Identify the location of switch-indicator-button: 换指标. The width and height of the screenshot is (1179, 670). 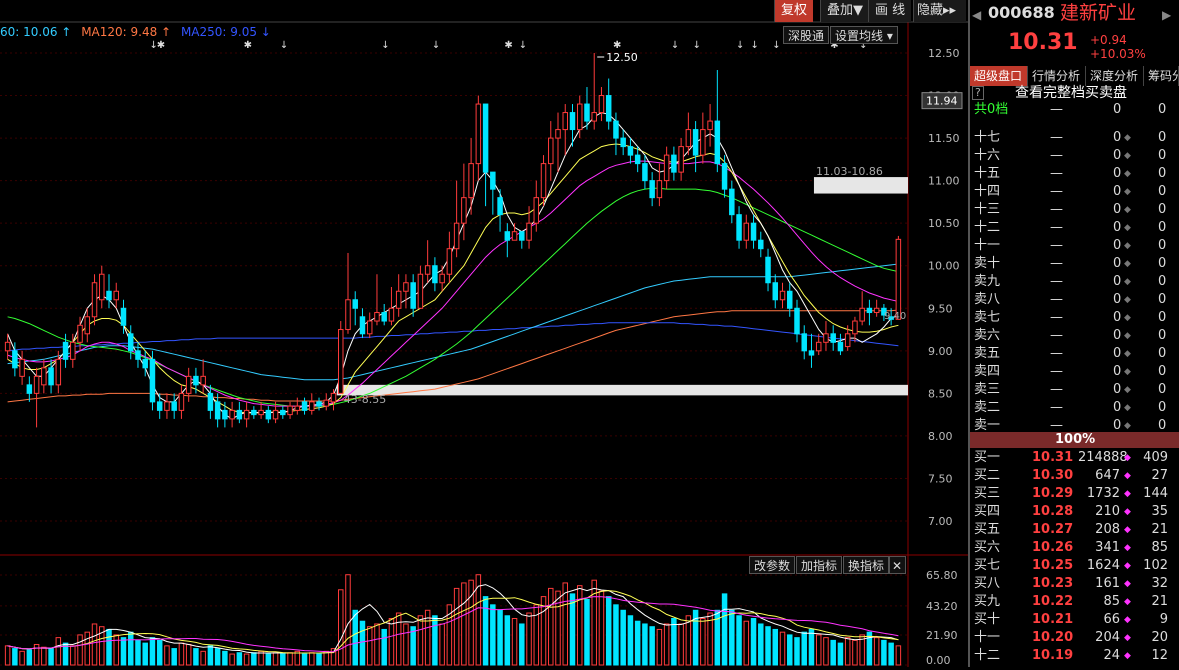
(866, 565).